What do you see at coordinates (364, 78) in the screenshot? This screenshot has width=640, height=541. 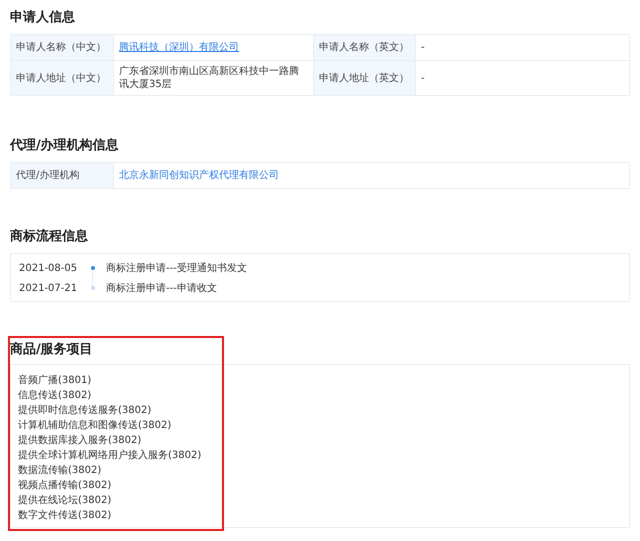 I see `field-label: 申请人地址（英文）` at bounding box center [364, 78].